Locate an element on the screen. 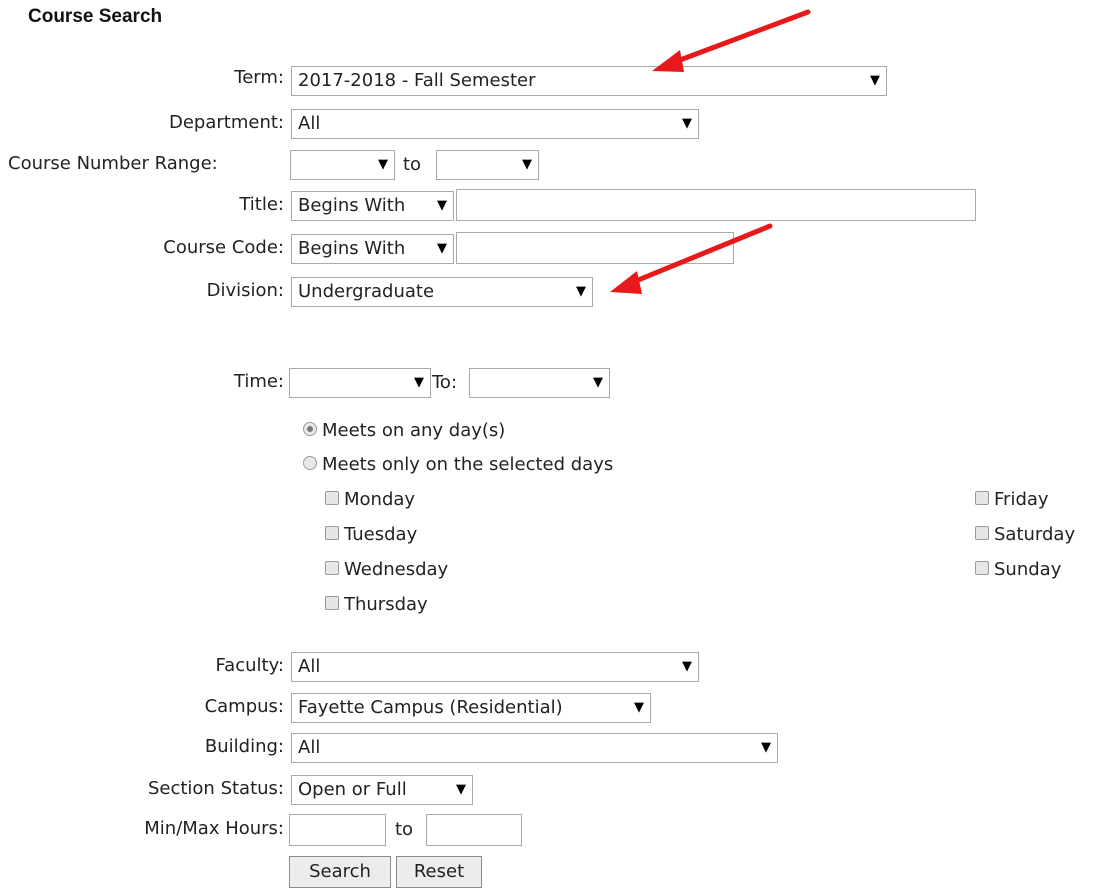  title-label: Title: is located at coordinates (261, 204).